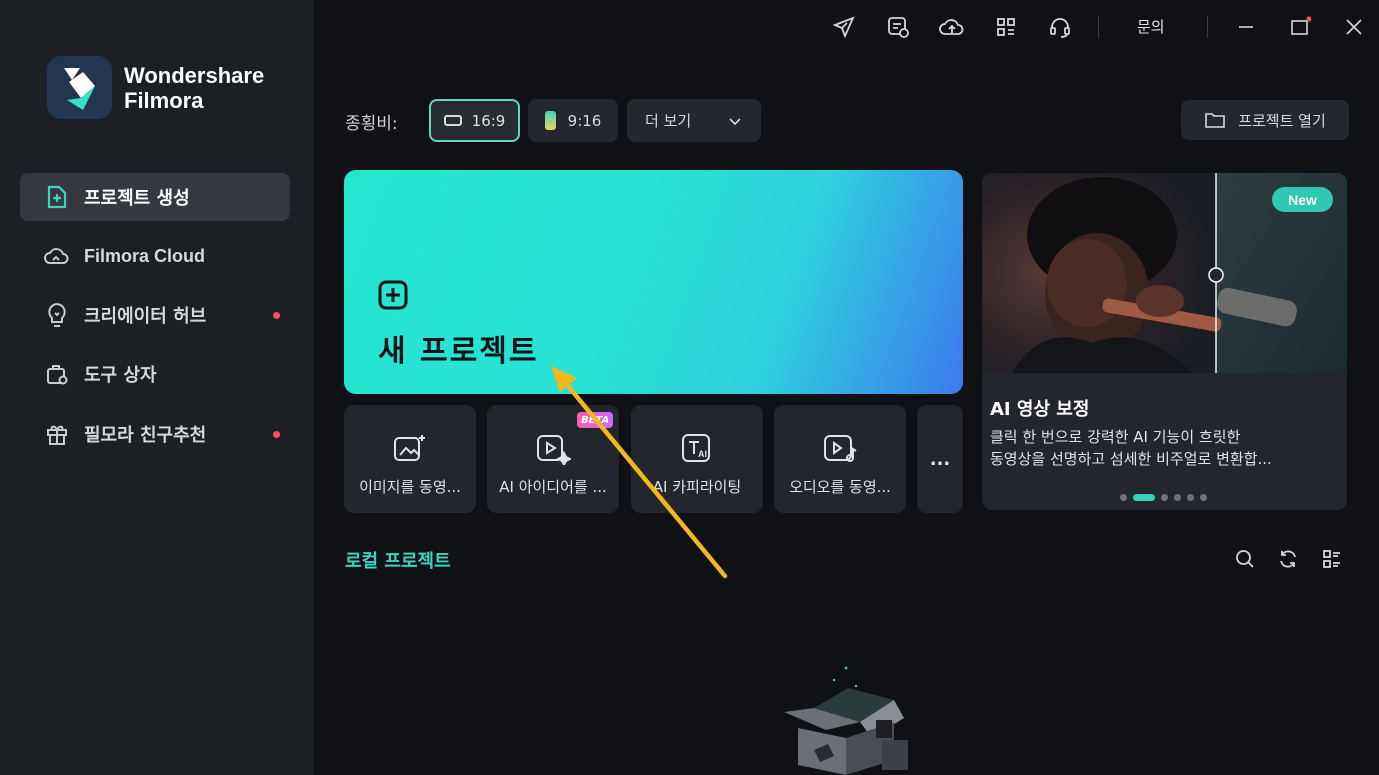 The width and height of the screenshot is (1379, 775). I want to click on sidebar-item-label: 필모라 친구추천, so click(145, 435).